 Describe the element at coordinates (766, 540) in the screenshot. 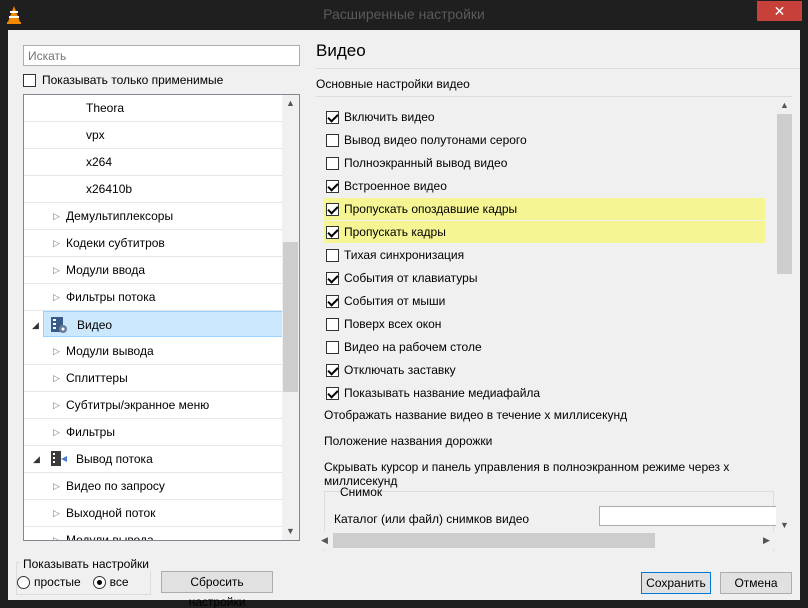

I see `scroll-right-icon: ▶` at that location.